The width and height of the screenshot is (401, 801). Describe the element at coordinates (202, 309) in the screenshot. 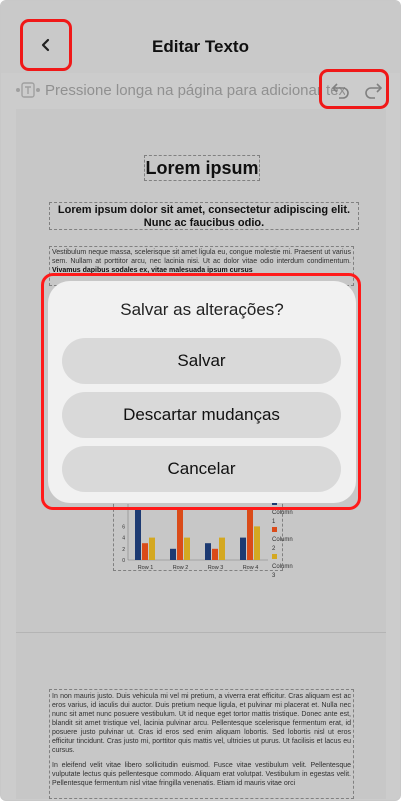

I see `dialog-title: Salvar as alterações?` at that location.